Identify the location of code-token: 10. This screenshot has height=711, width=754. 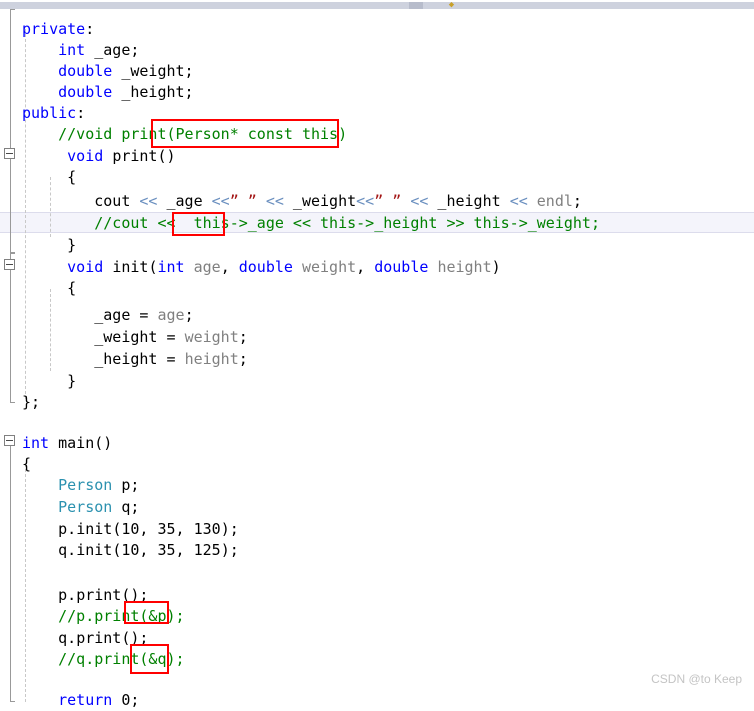
(130, 529).